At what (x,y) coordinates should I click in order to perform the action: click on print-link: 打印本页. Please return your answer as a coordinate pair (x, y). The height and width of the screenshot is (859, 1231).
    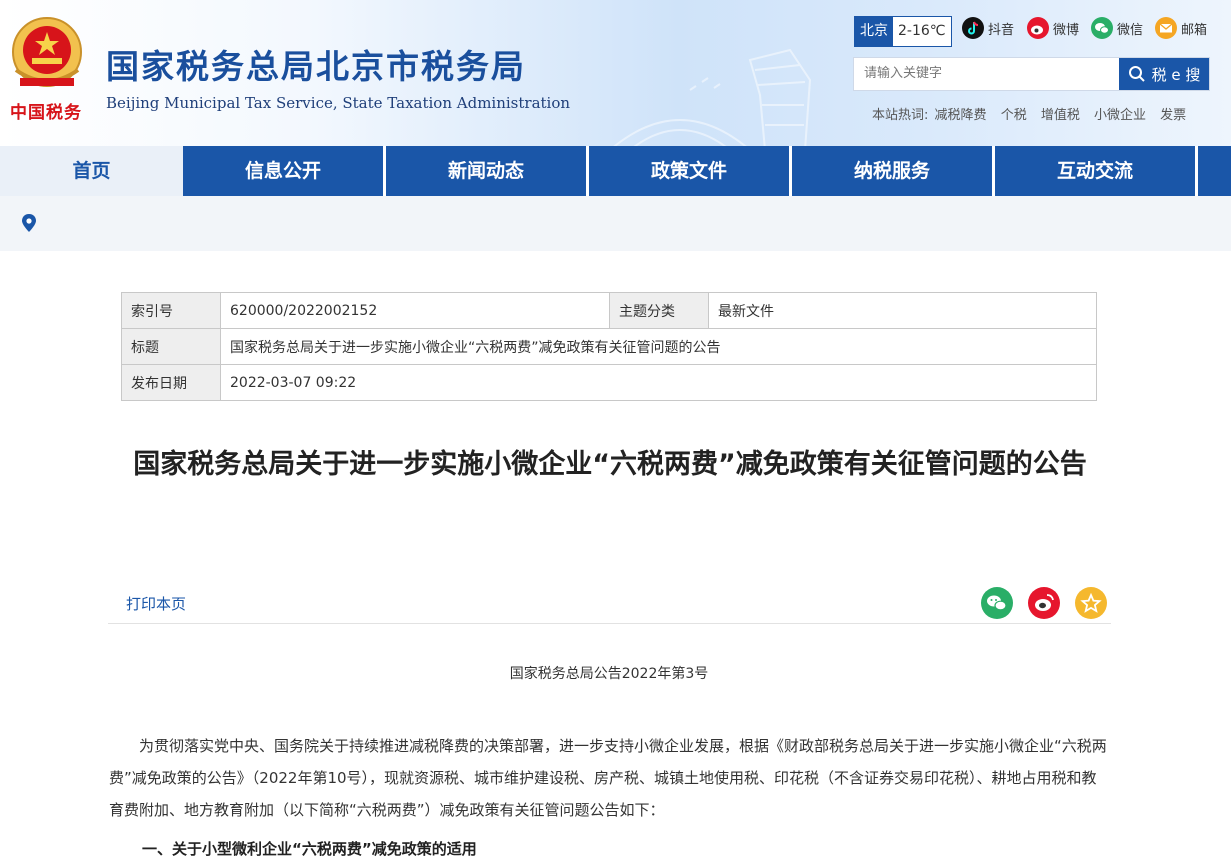
    Looking at the image, I should click on (156, 603).